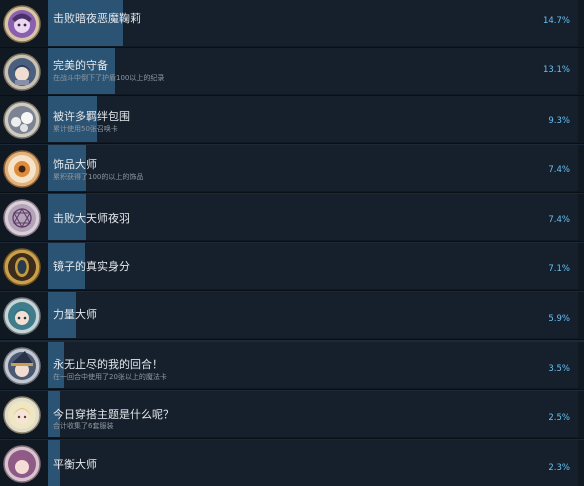 The image size is (584, 486). I want to click on achievement-title: 饰品大师, so click(75, 164).